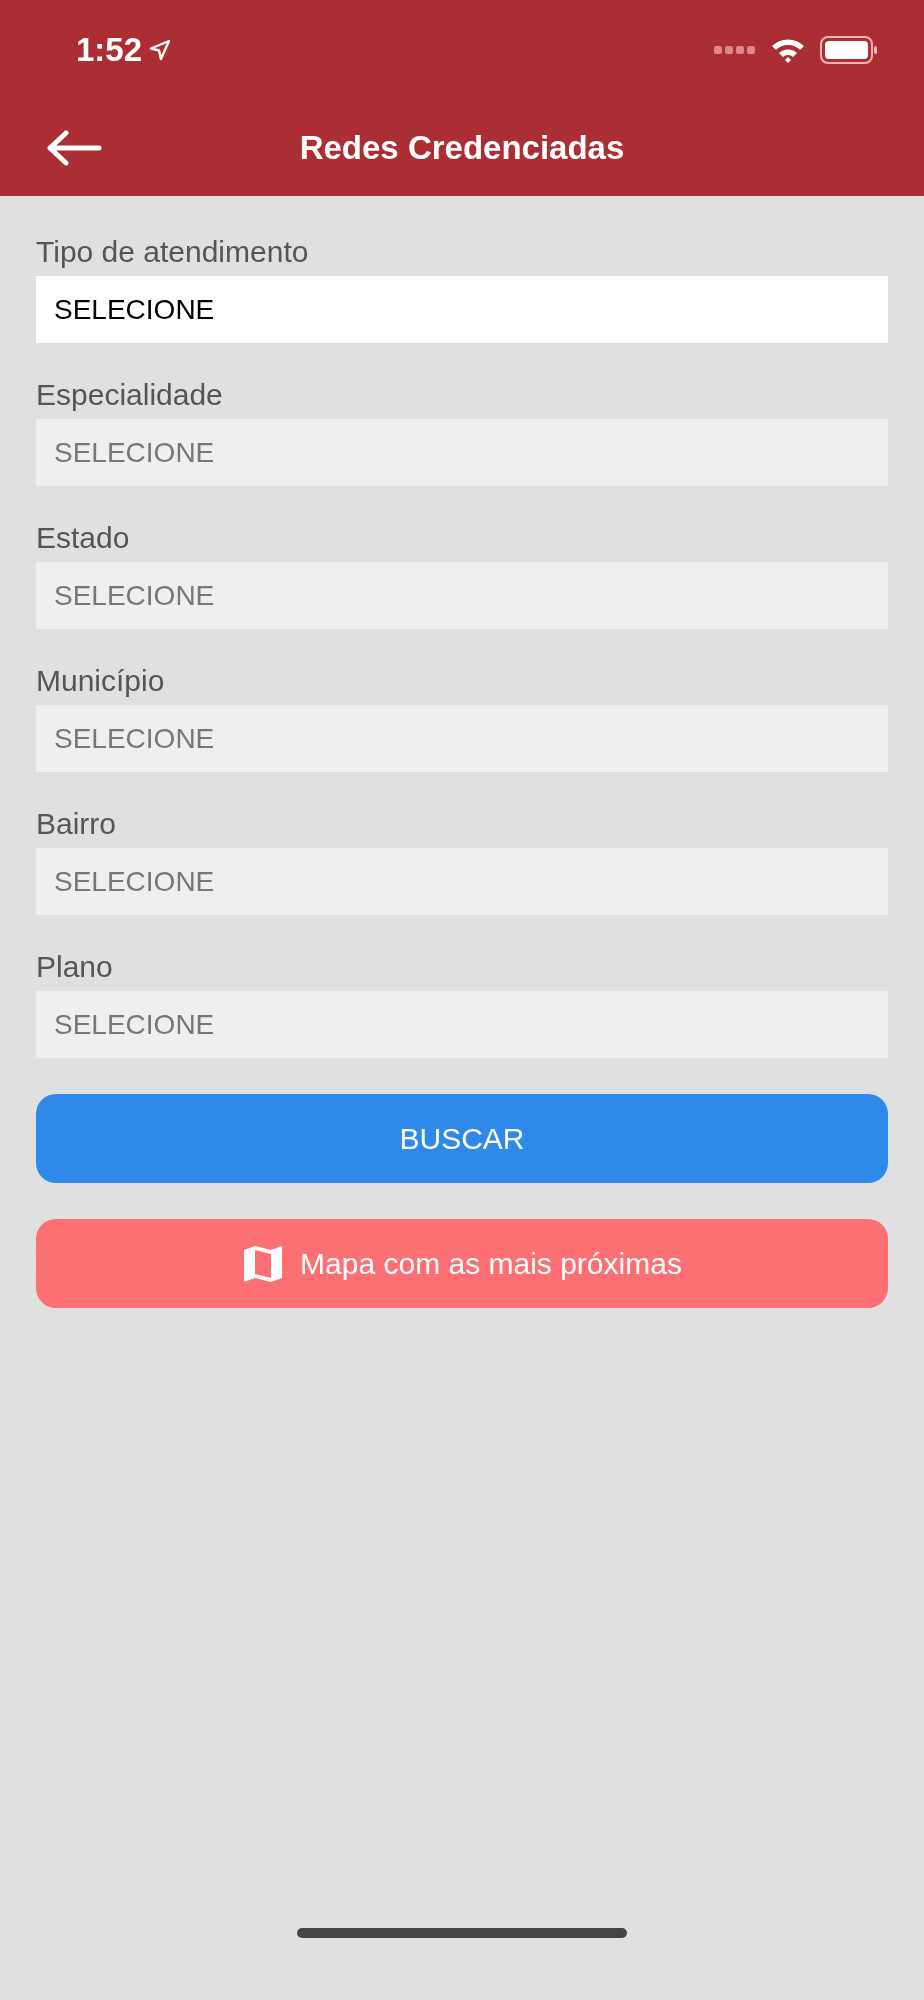 The height and width of the screenshot is (2000, 924). What do you see at coordinates (462, 148) in the screenshot?
I see `screen-title: Redes Credenciadas` at bounding box center [462, 148].